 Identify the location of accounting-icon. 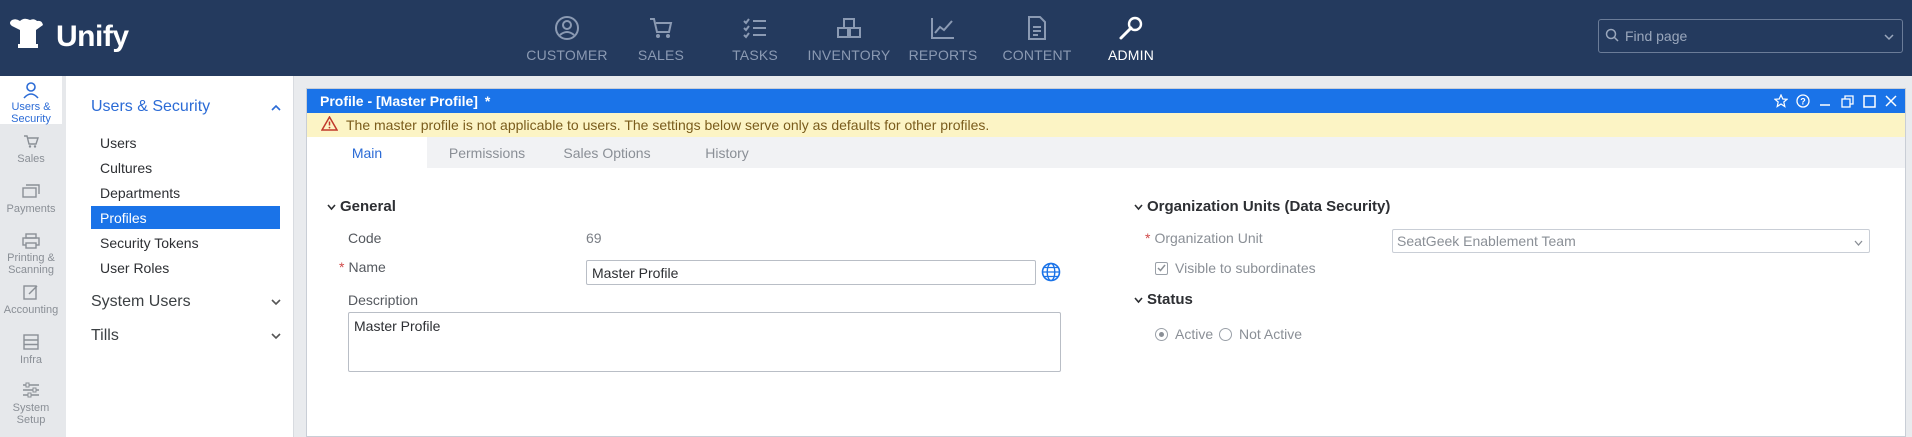
(31, 292).